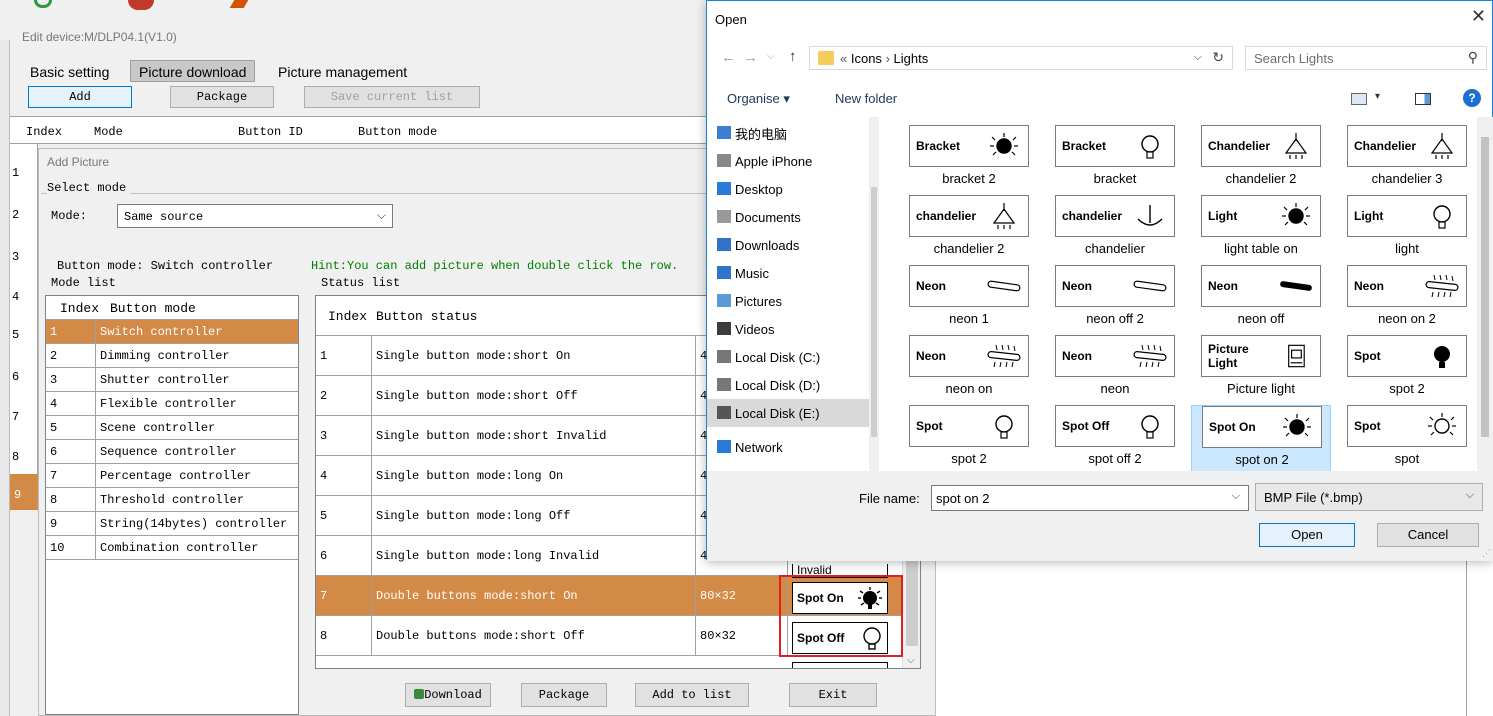 Image resolution: width=1493 pixels, height=716 pixels. I want to click on file-item: chandelier chandelier, so click(1115, 228).